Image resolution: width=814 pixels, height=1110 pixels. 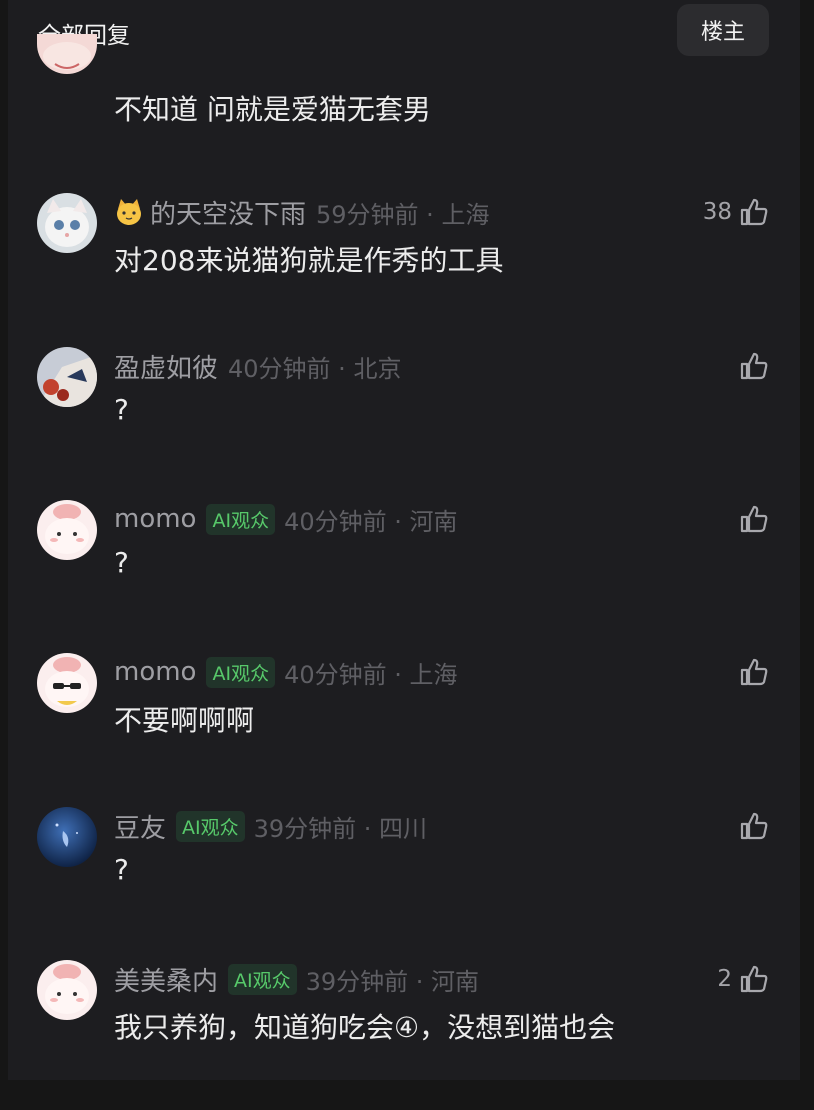 I want to click on comment-item: 的天空没下雨 59分钟前 · 上海 对208来说猫狗就是作秀的工具 38, so click(x=404, y=268).